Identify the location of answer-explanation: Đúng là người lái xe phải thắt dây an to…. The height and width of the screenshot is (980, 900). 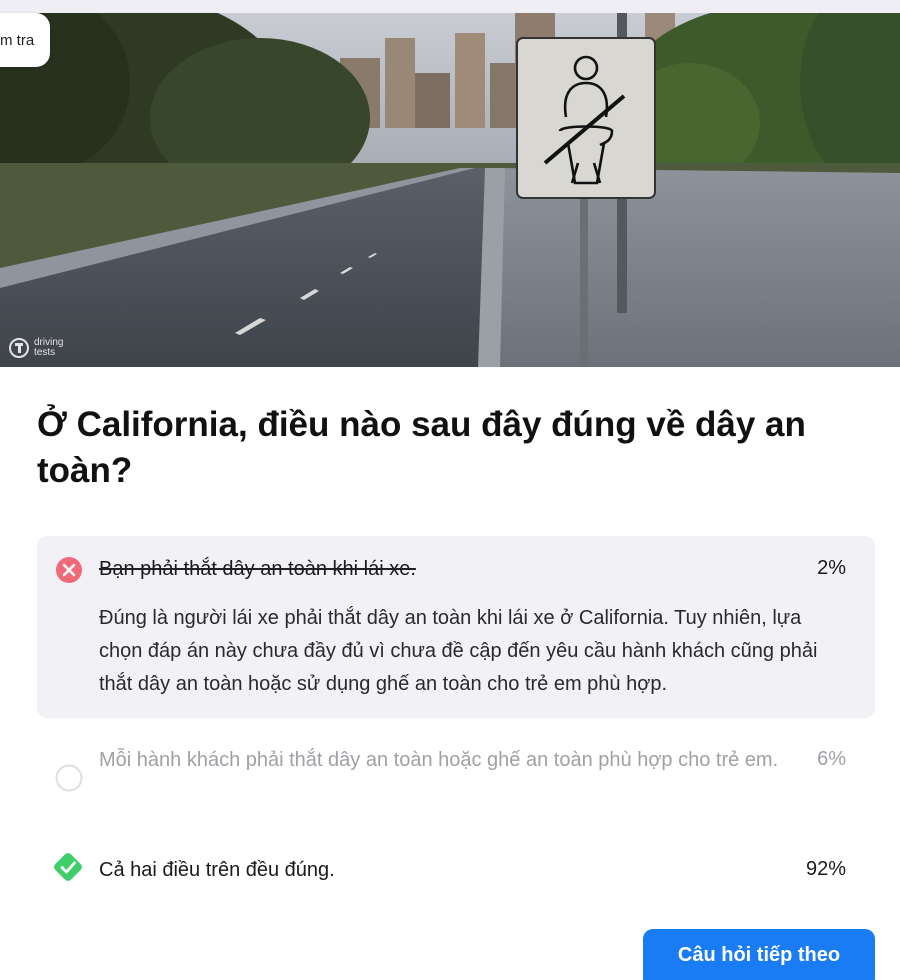
(458, 651).